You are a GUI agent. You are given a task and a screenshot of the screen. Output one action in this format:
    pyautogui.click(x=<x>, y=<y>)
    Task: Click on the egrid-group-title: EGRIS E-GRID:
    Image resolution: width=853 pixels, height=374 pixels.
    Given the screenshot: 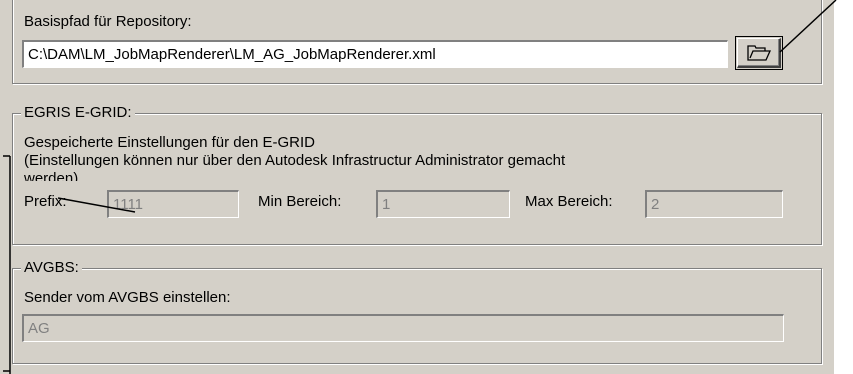 What is the action you would take?
    pyautogui.click(x=78, y=113)
    